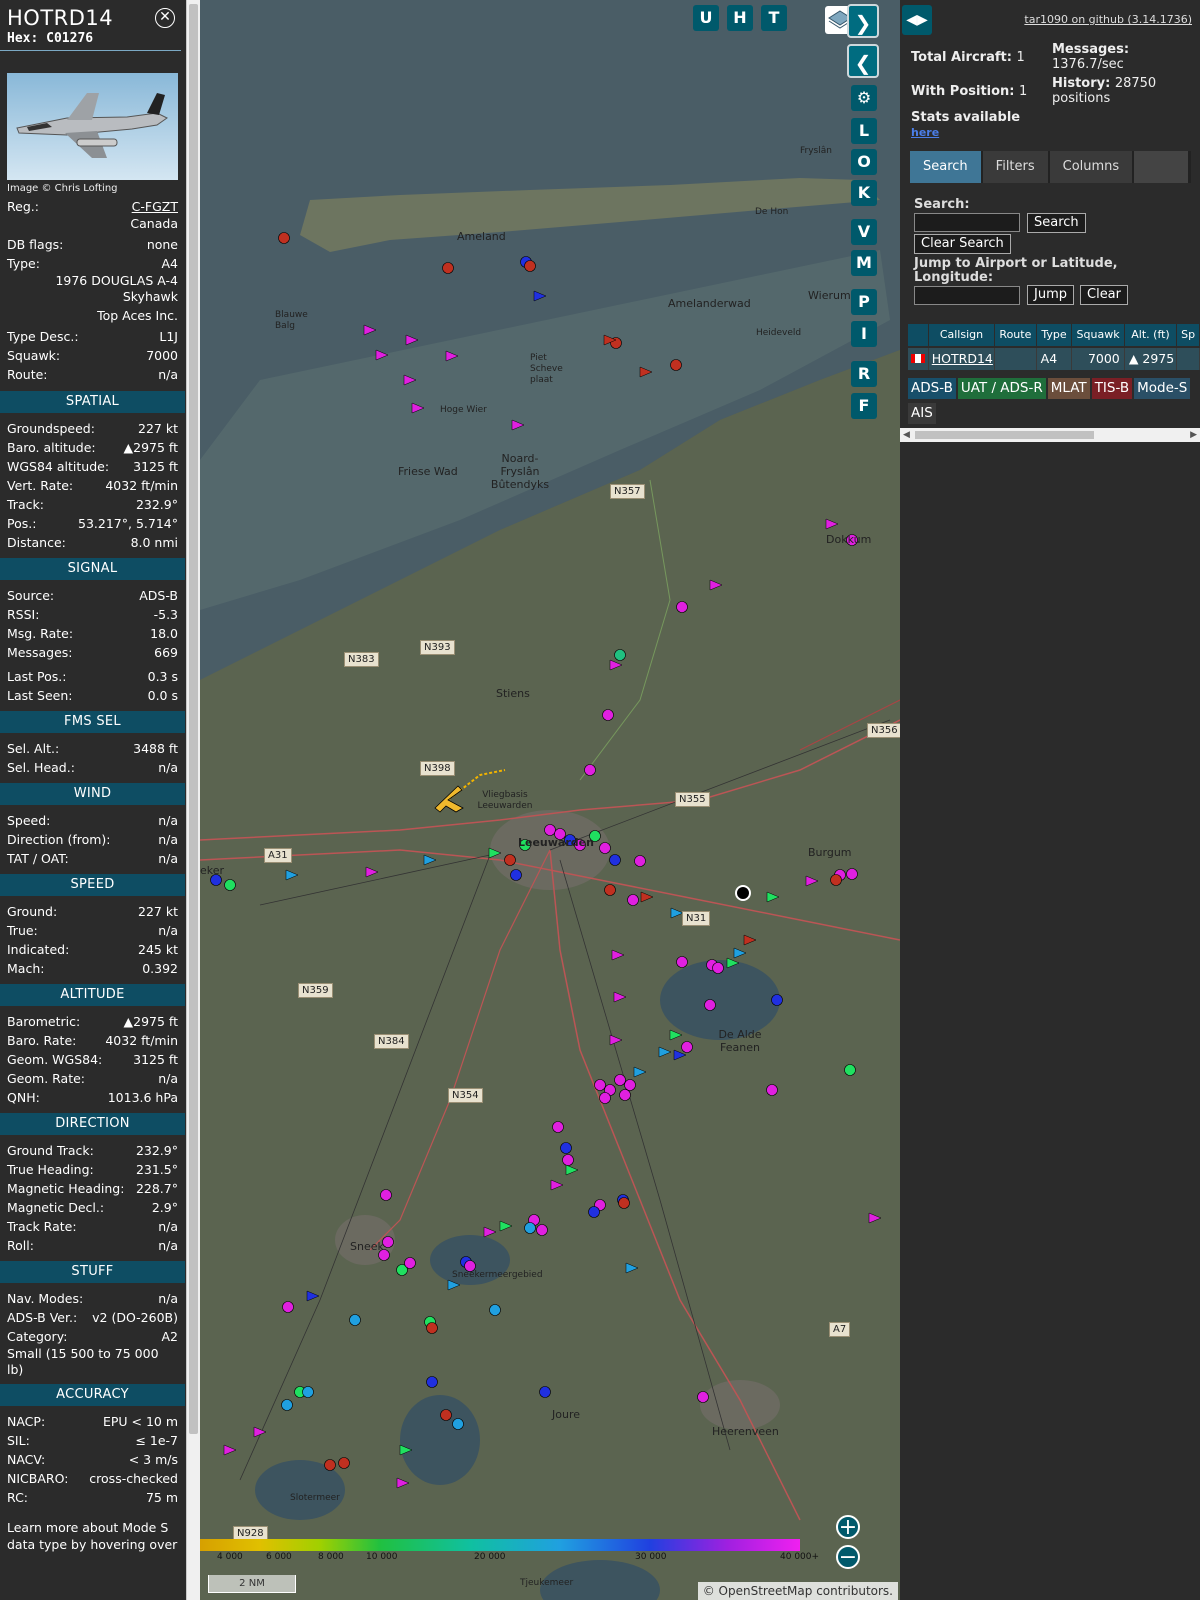 Image resolution: width=1200 pixels, height=1600 pixels. Describe the element at coordinates (1104, 295) in the screenshot. I see `clear-button: Clear` at that location.